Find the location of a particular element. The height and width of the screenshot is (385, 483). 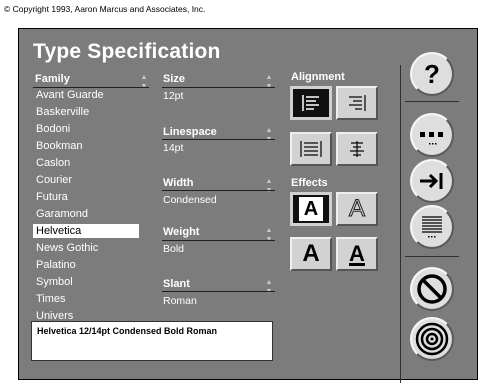

effect-hollow-button: A is located at coordinates (357, 209).